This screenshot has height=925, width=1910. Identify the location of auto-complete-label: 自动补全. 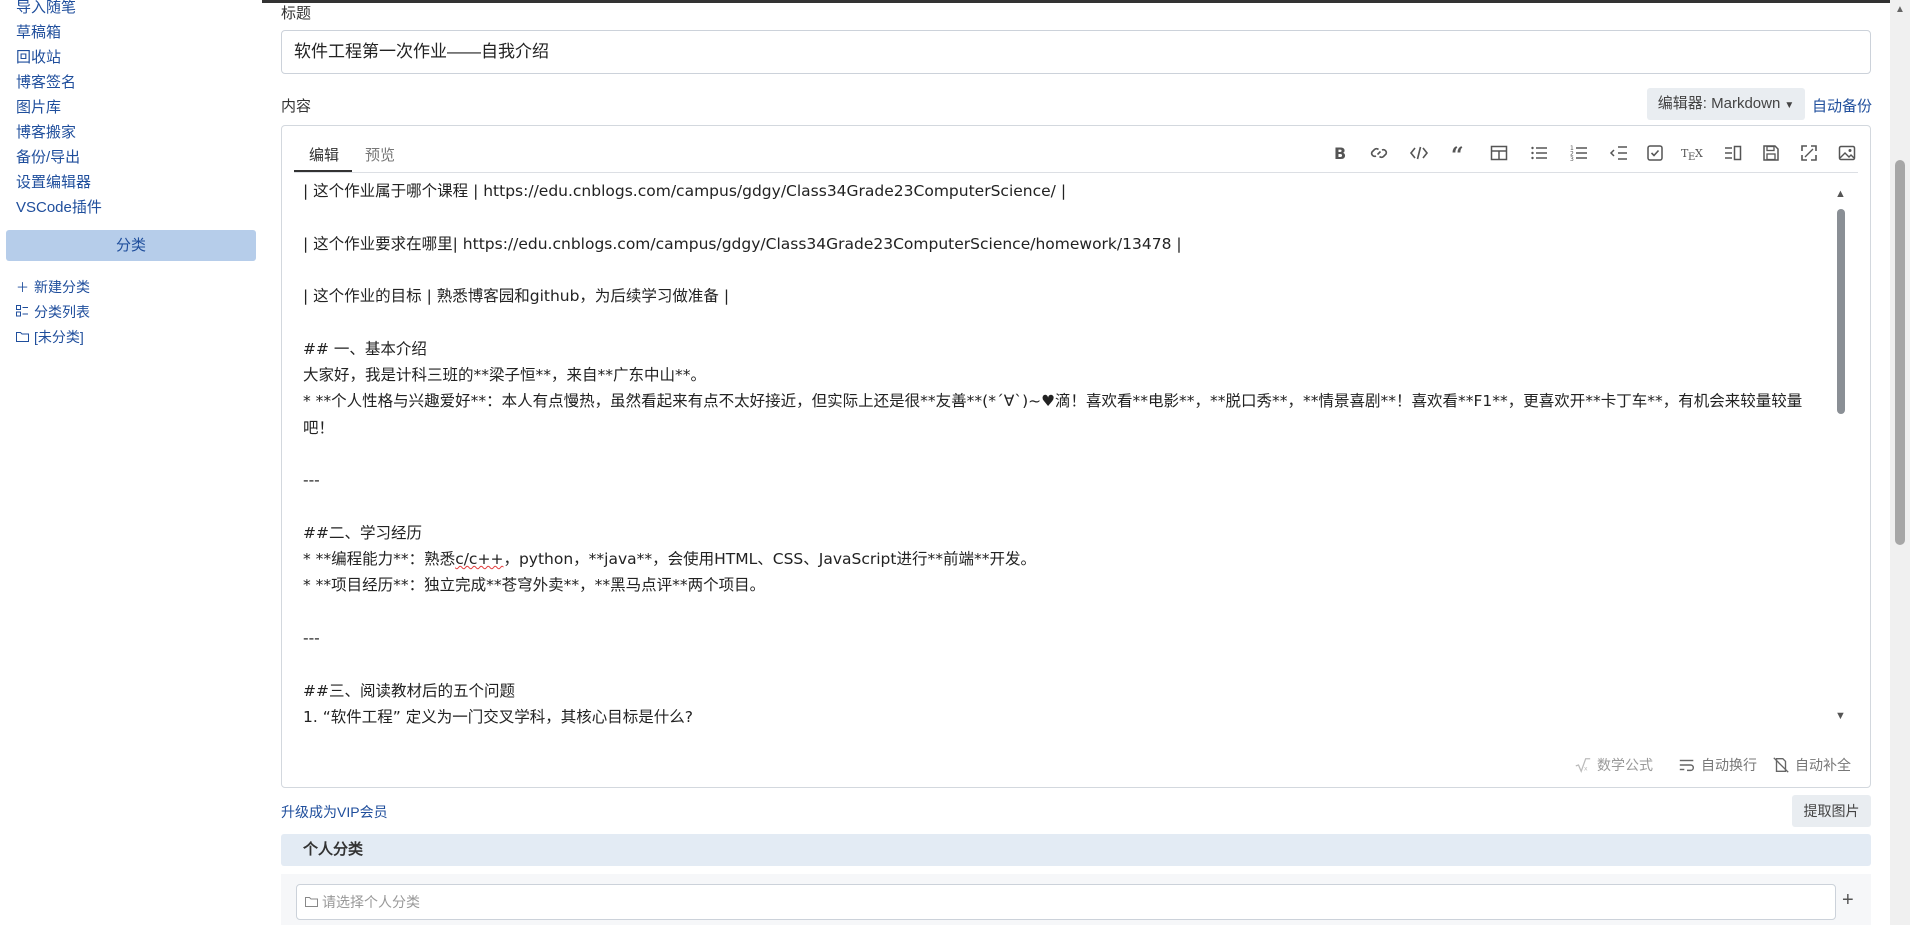
(1823, 765).